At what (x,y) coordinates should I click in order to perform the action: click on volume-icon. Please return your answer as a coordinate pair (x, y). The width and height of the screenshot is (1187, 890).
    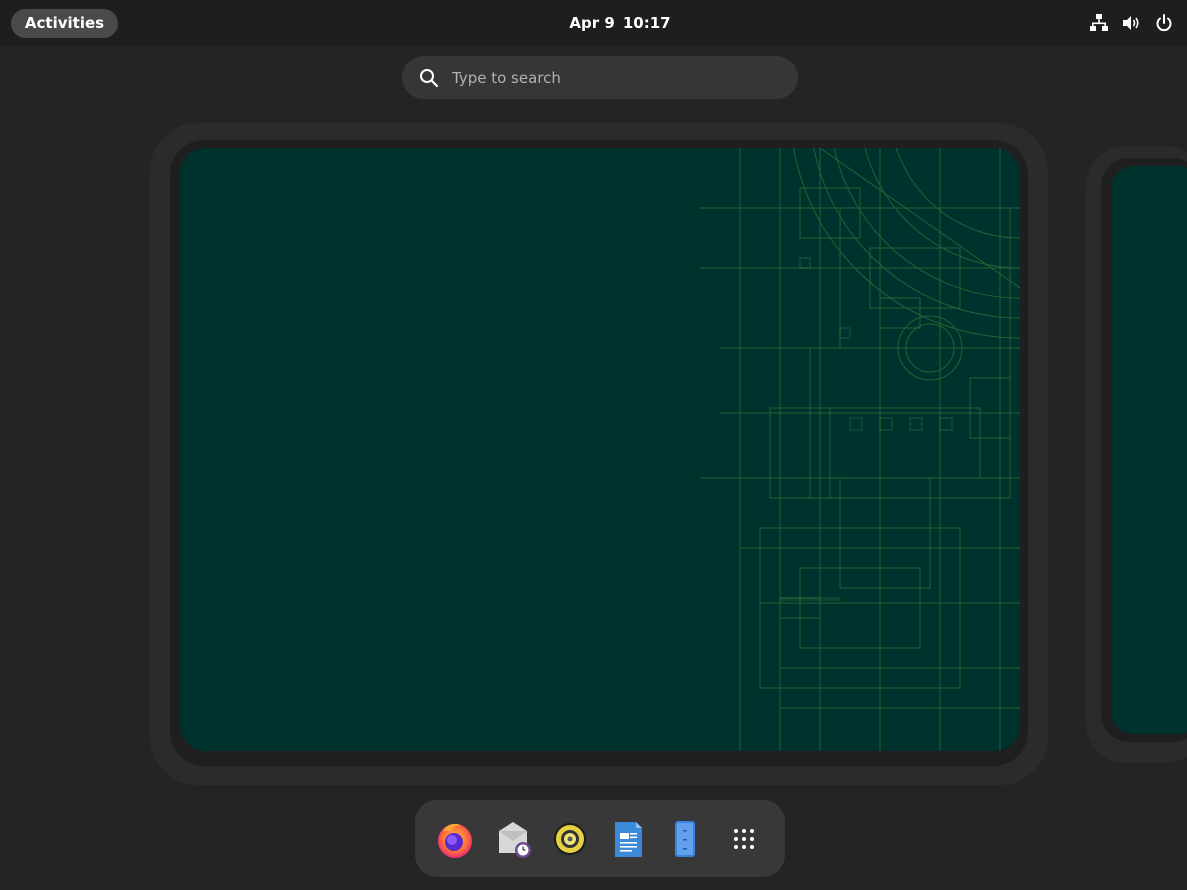
    Looking at the image, I should click on (1131, 23).